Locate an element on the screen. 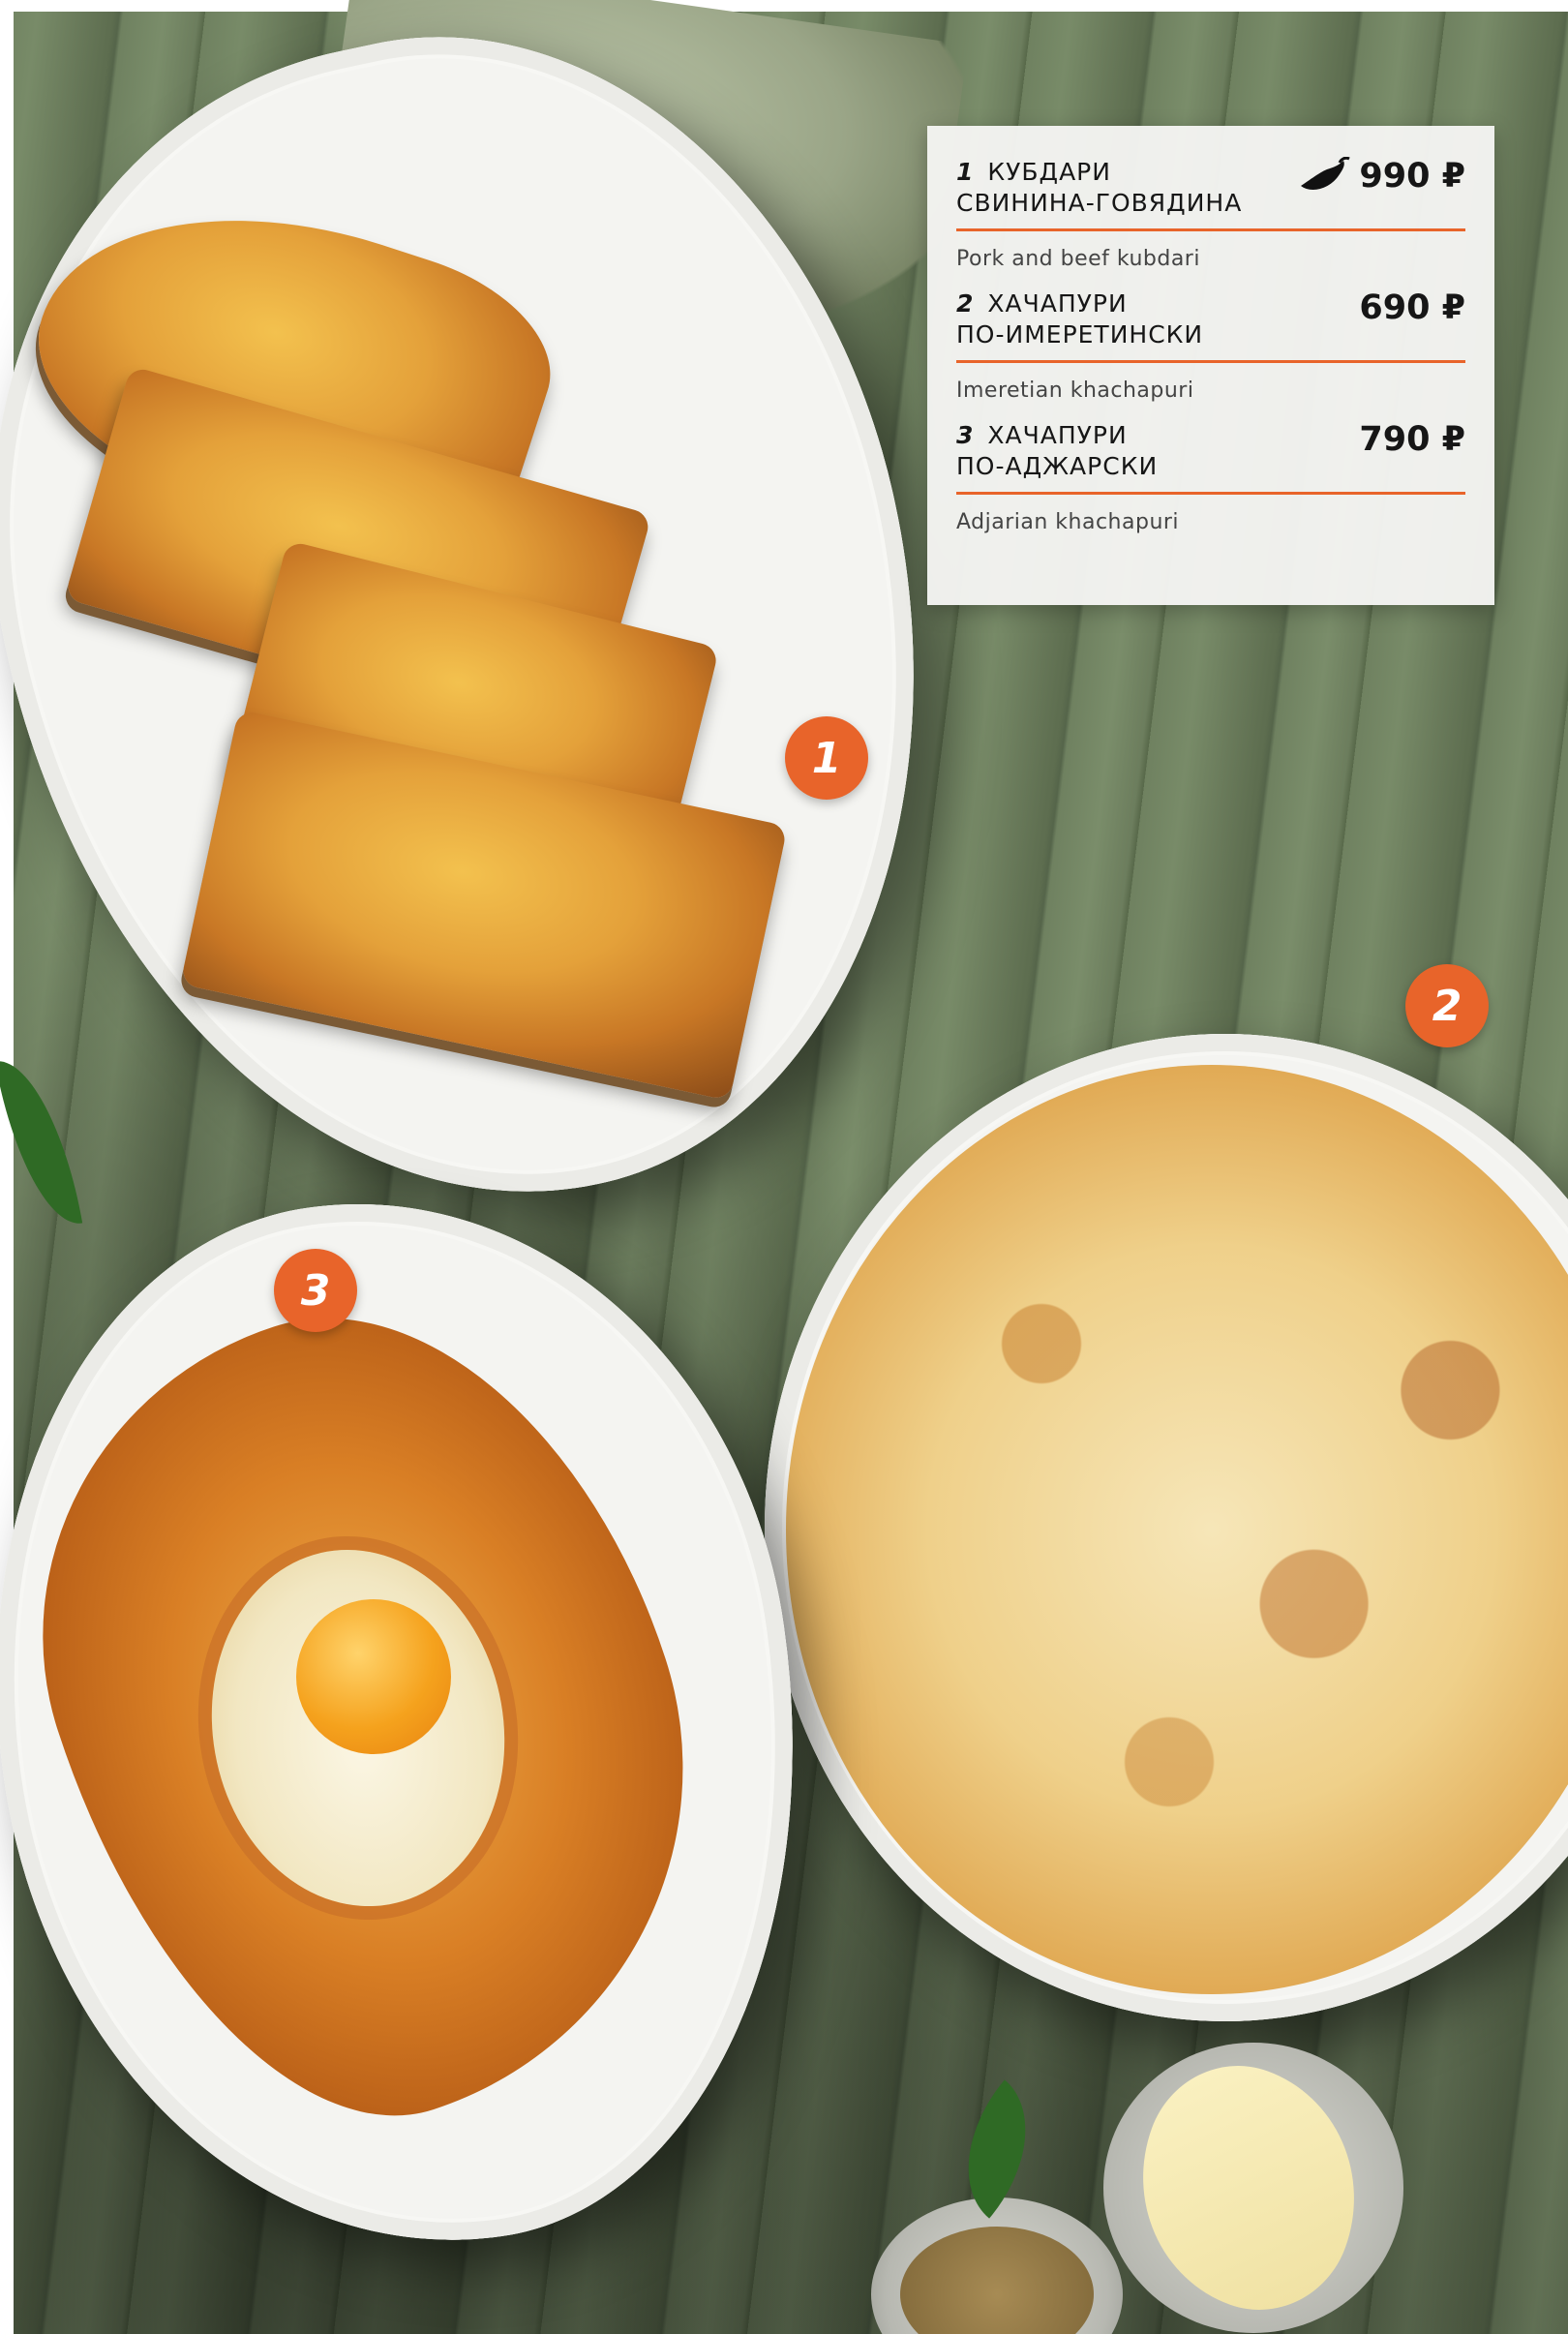 This screenshot has width=1568, height=2334. dish-number-badge-1: 1 is located at coordinates (826, 758).